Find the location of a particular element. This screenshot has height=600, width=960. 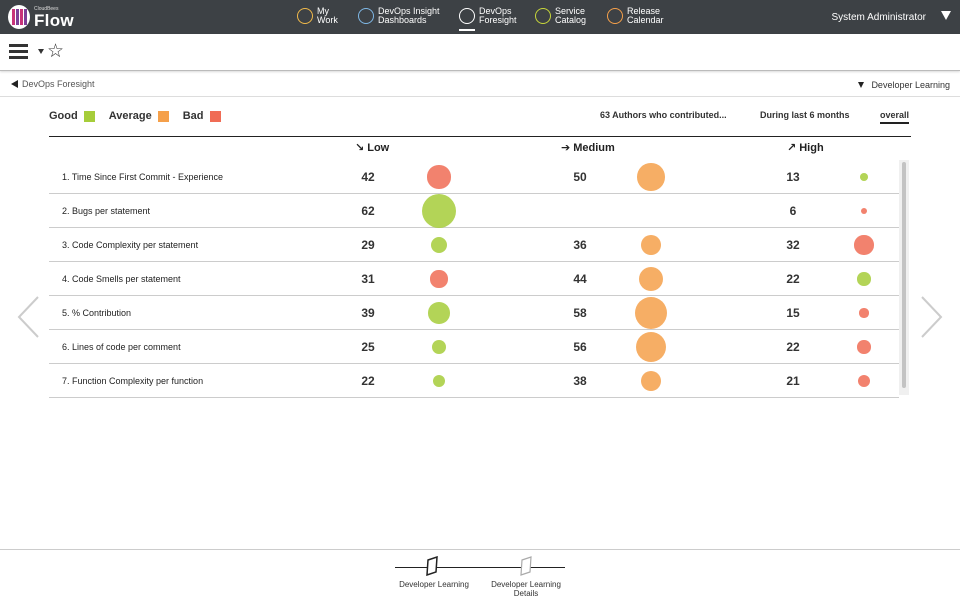

nav-devops-insight: DevOps Insight Dashboards is located at coordinates (399, 16).